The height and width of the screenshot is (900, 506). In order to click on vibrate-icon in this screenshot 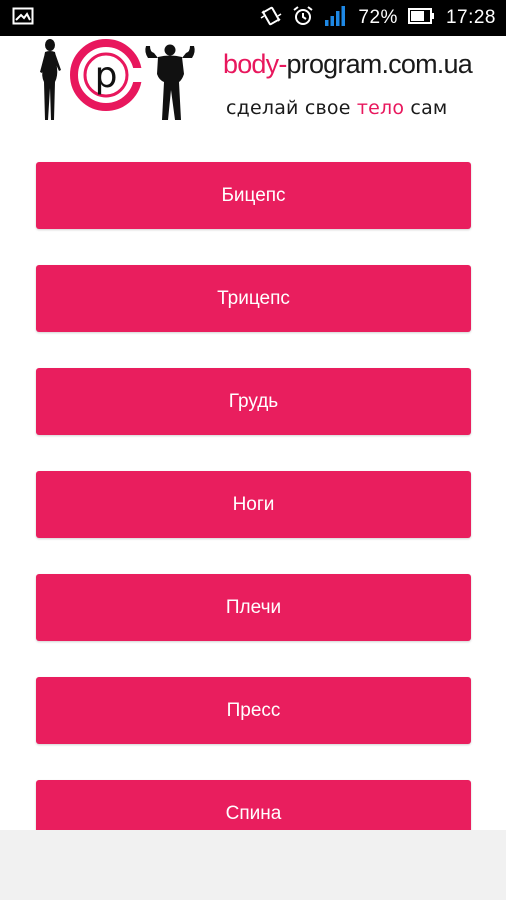, I will do `click(271, 18)`.